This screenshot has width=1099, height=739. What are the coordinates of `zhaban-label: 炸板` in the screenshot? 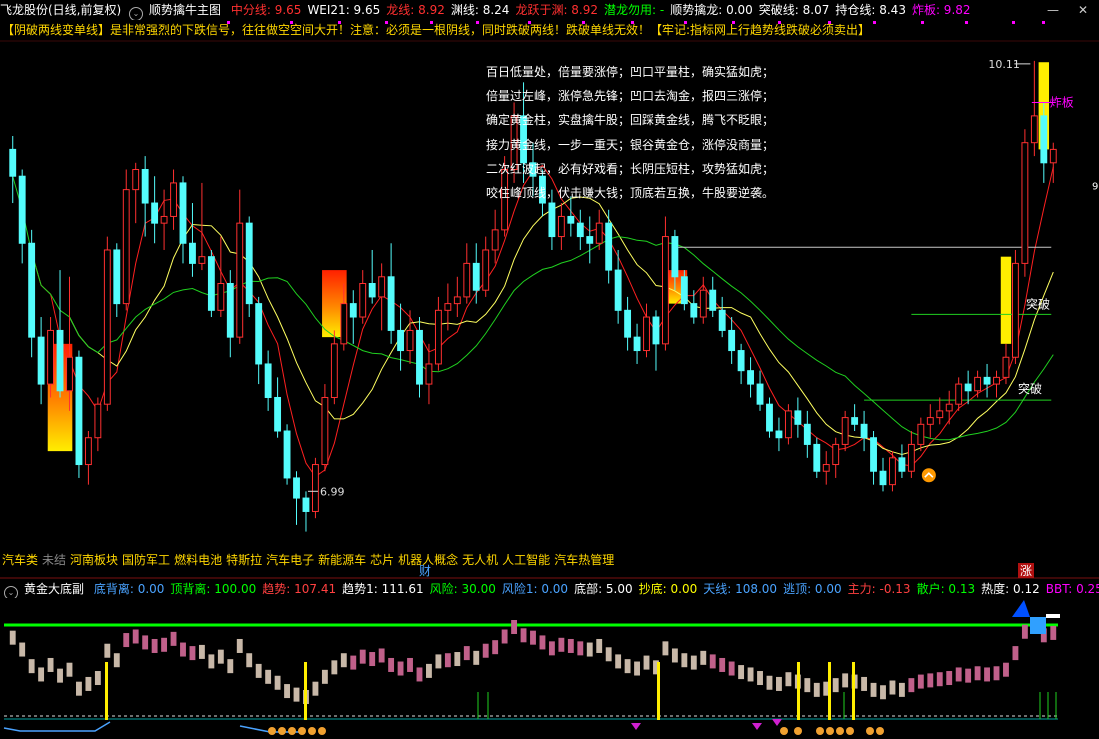 It's located at (1062, 102).